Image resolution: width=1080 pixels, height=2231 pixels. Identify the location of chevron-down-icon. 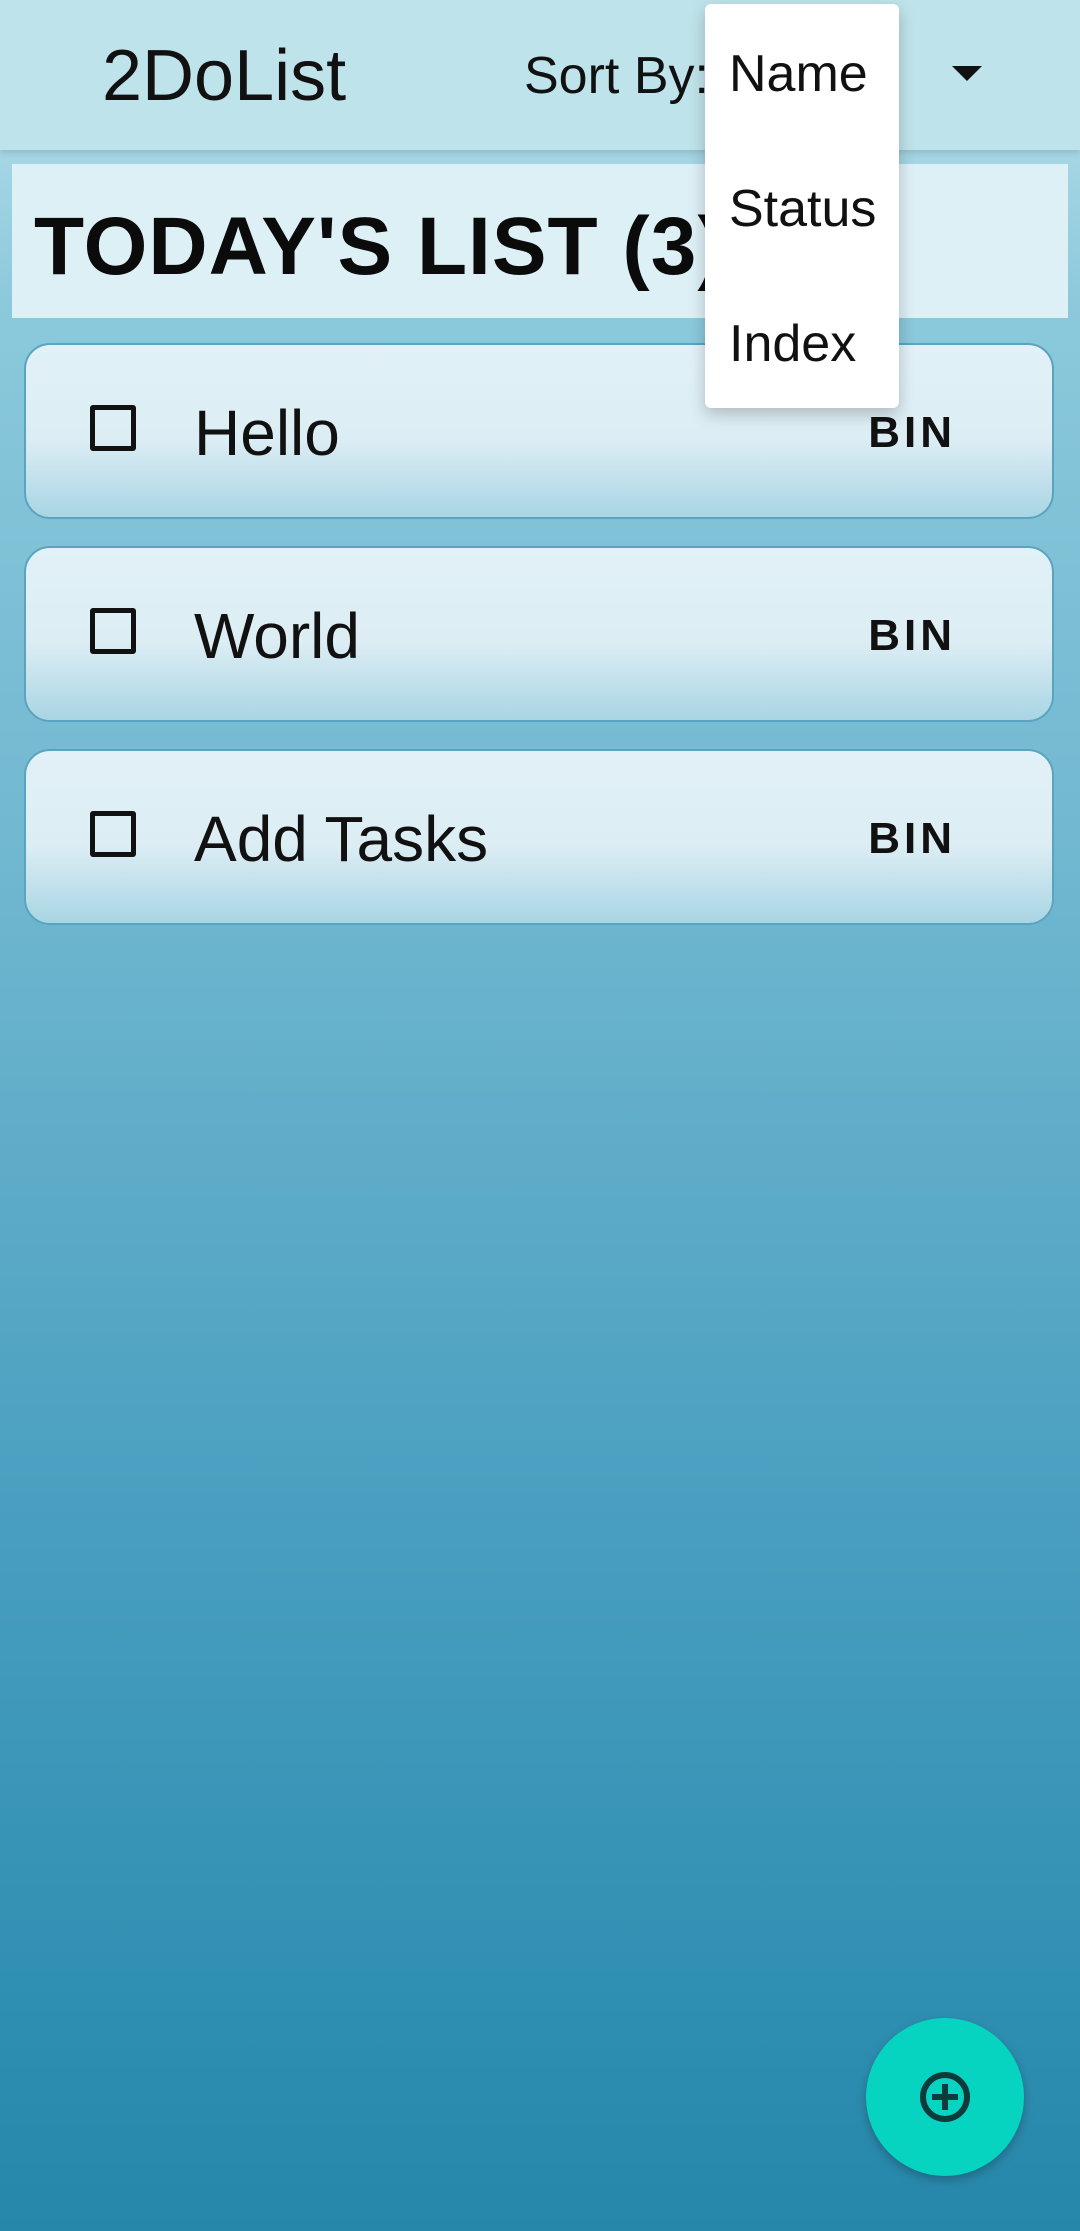
(967, 73).